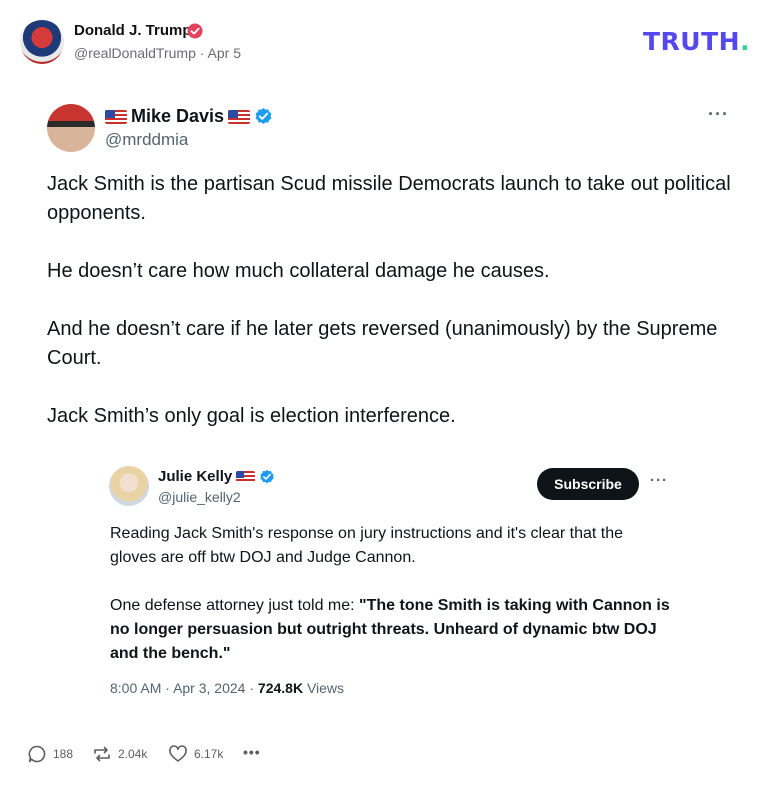 This screenshot has height=785, width=777. What do you see at coordinates (588, 484) in the screenshot?
I see `subscribe-button: Subscribe` at bounding box center [588, 484].